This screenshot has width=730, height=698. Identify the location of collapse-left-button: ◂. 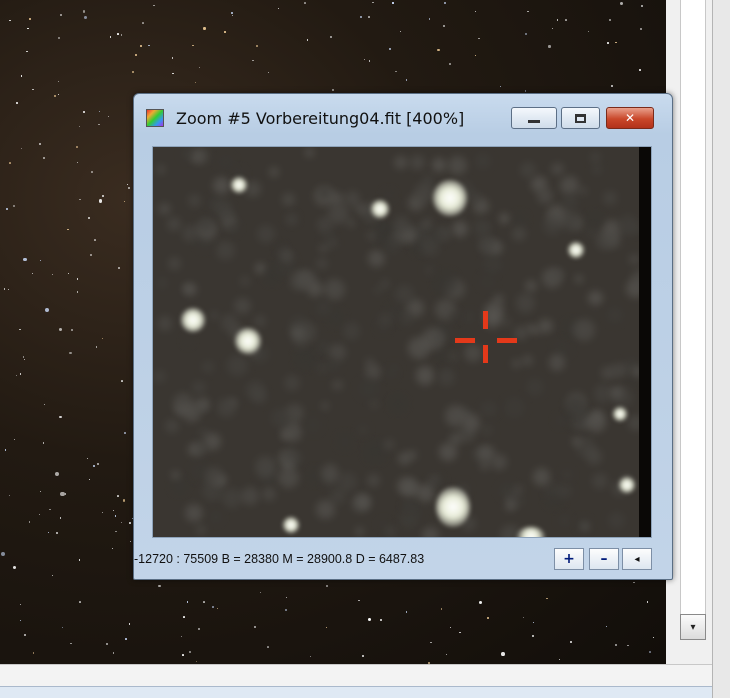
(637, 559).